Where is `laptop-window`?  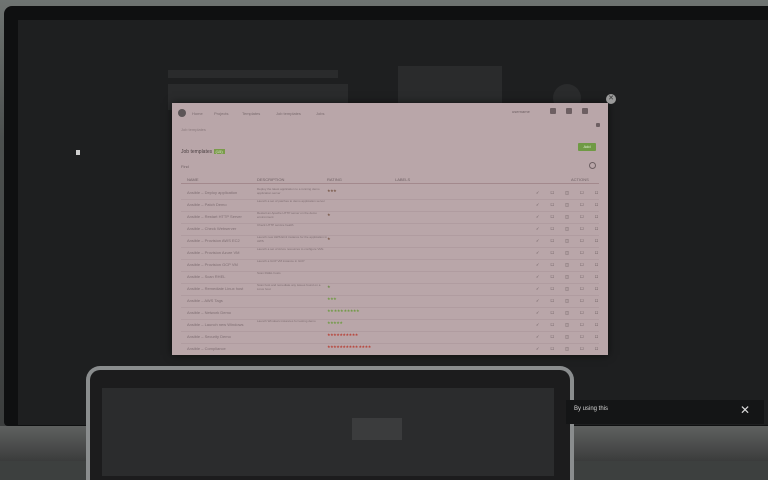 laptop-window is located at coordinates (377, 429).